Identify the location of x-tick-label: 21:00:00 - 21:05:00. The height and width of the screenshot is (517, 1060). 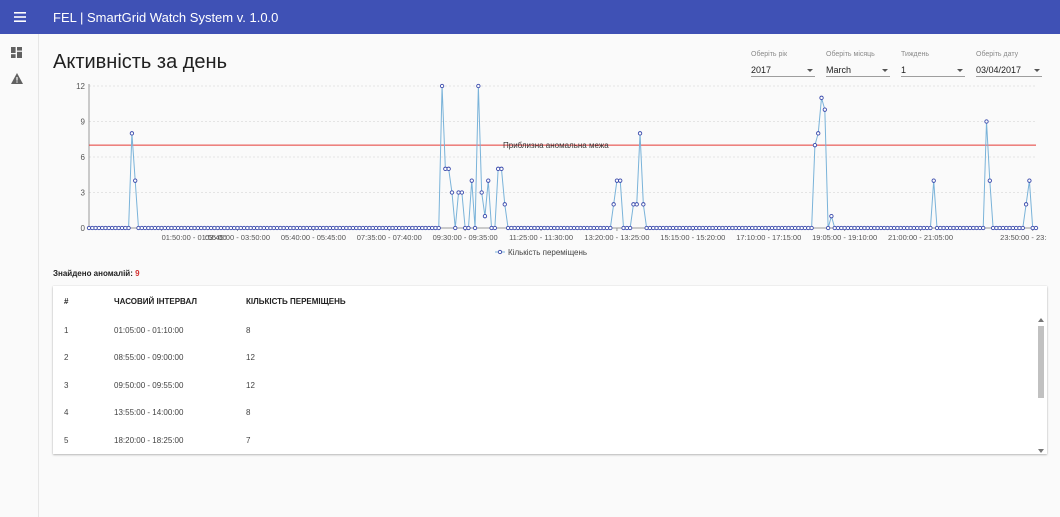
(920, 237).